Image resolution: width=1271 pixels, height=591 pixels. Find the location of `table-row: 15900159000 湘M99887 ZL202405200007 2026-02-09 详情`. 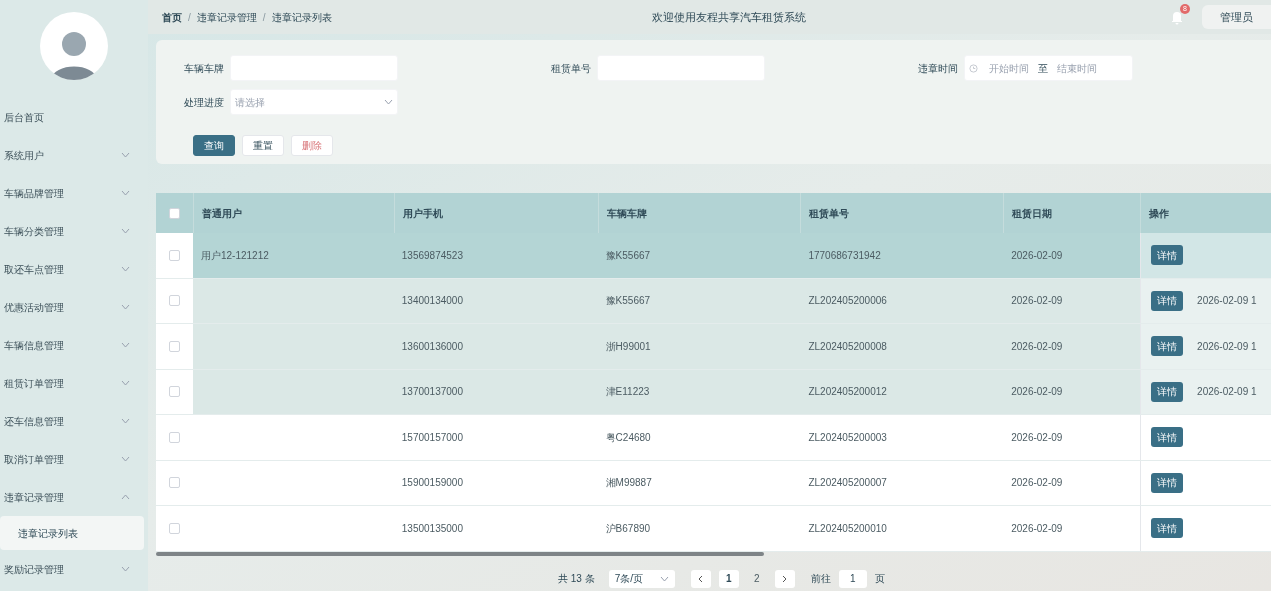

table-row: 15900159000 湘M99887 ZL202405200007 2026-02-09 详情 is located at coordinates (713, 483).